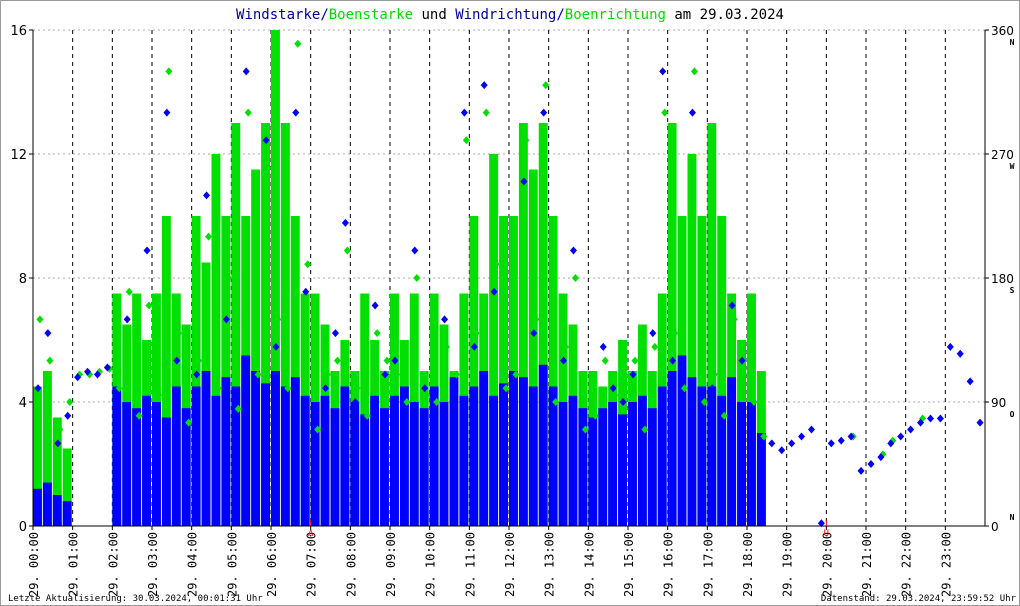  What do you see at coordinates (946, 564) in the screenshot?
I see `x-tick-label: 29. 23:00` at bounding box center [946, 564].